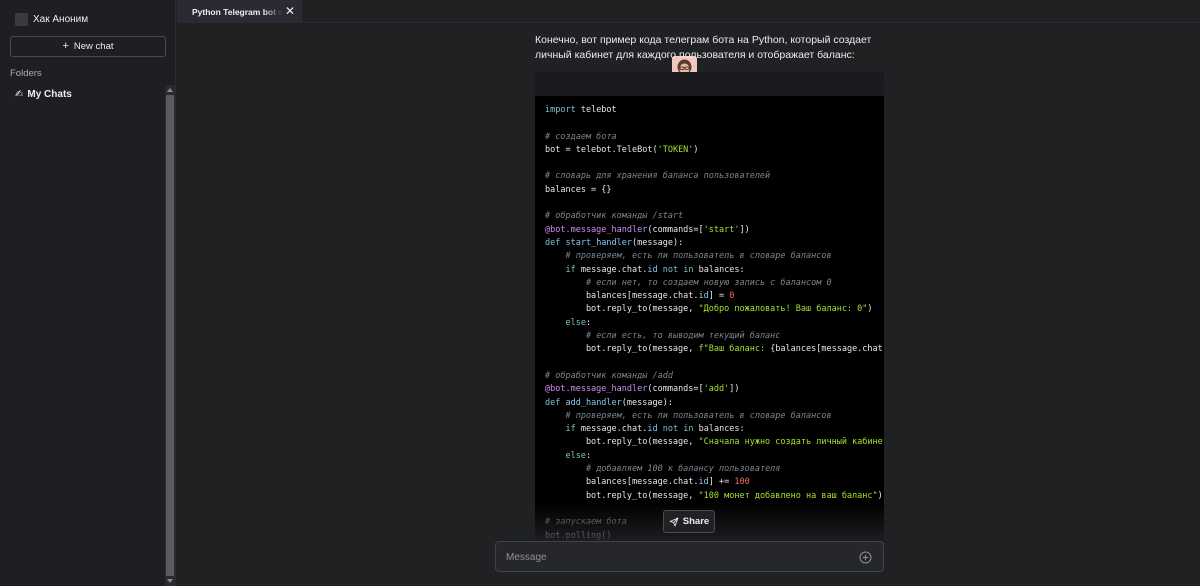 The width and height of the screenshot is (1200, 586). I want to click on user-avatar, so click(21, 19).